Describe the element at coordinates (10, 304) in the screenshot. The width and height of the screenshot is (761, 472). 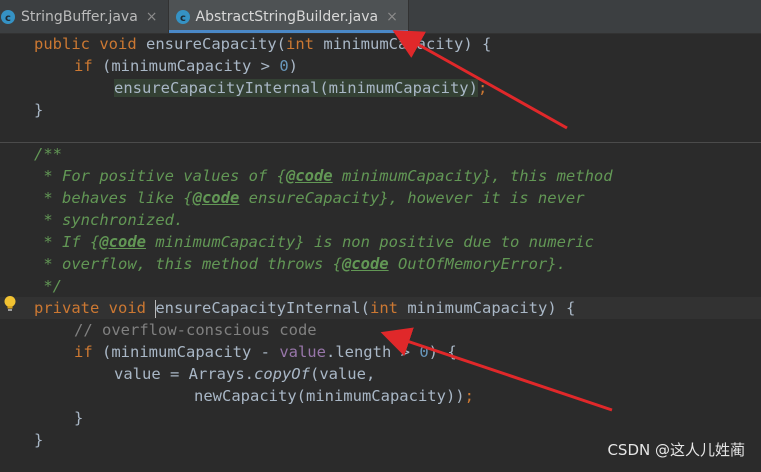
I see `lightbulb-icon` at that location.